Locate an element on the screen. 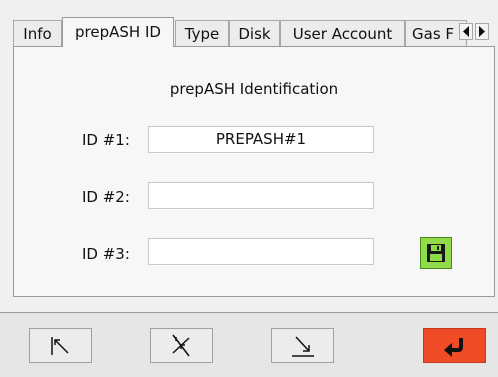  tab-scroll-right-button is located at coordinates (482, 31).